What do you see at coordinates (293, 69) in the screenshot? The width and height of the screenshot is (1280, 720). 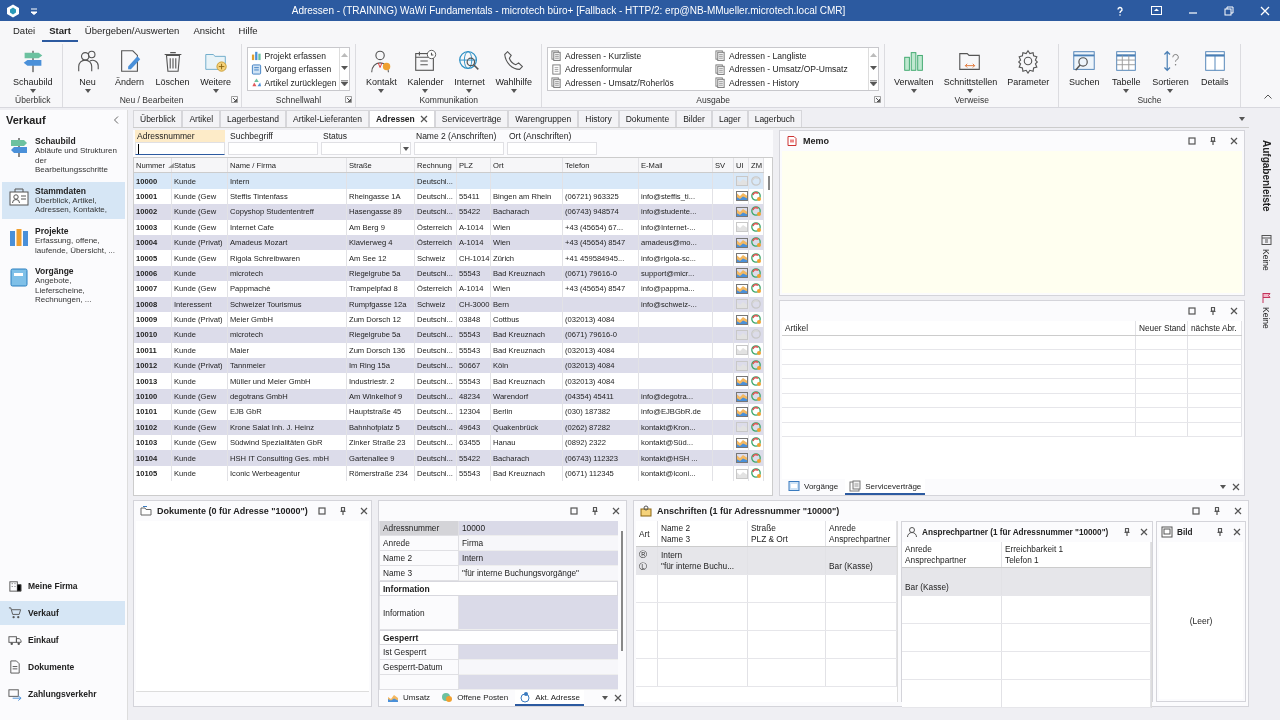 I see `gallery-item: Vorgang erfassen` at bounding box center [293, 69].